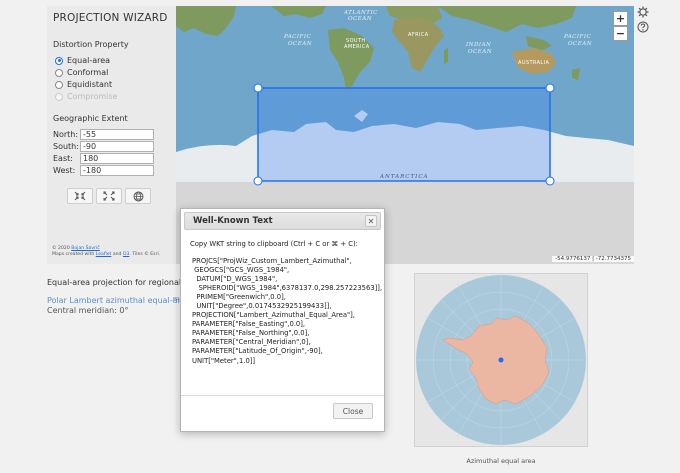 The image size is (680, 473). I want to click on west-input: -180, so click(117, 170).